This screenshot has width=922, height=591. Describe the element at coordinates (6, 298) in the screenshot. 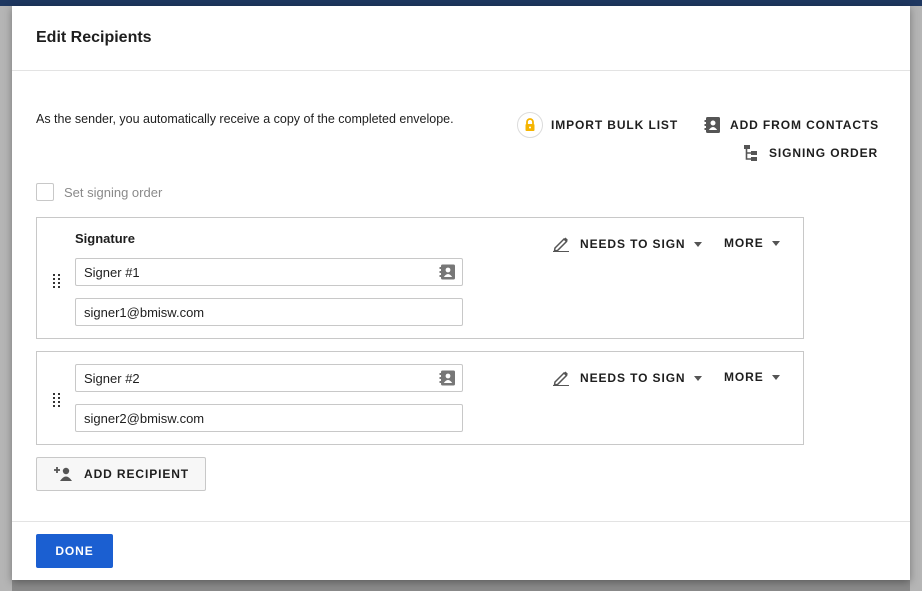

I see `page-backdrop-left` at that location.